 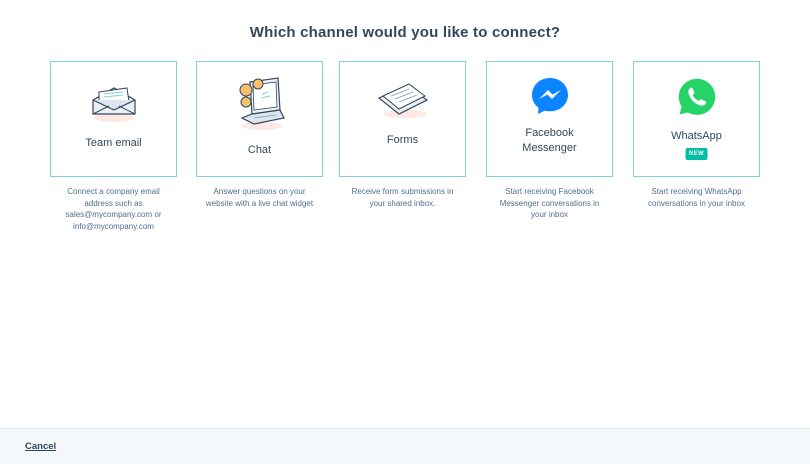 I want to click on chat-card: Chat, so click(x=259, y=119).